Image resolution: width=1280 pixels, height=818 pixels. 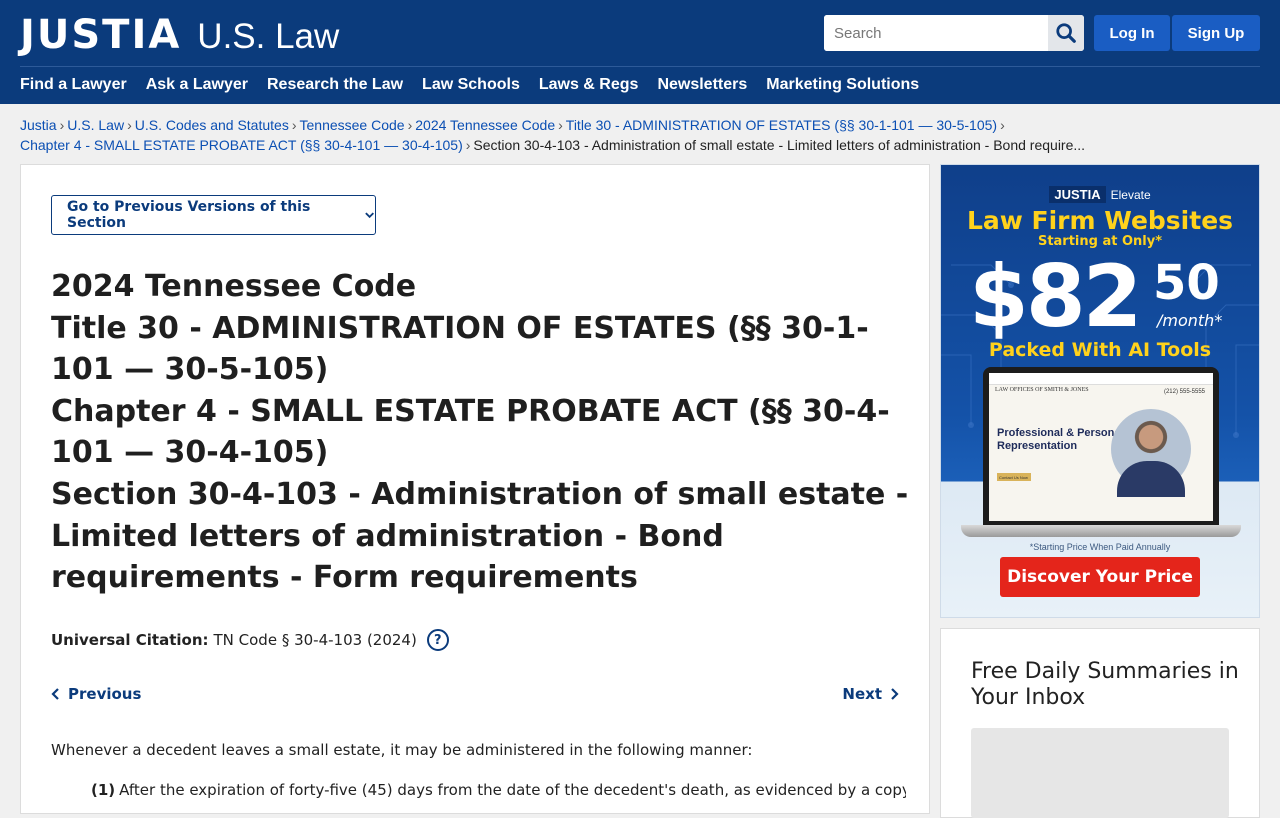 What do you see at coordinates (1186, 283) in the screenshot?
I see `ad-price-cents: 50` at bounding box center [1186, 283].